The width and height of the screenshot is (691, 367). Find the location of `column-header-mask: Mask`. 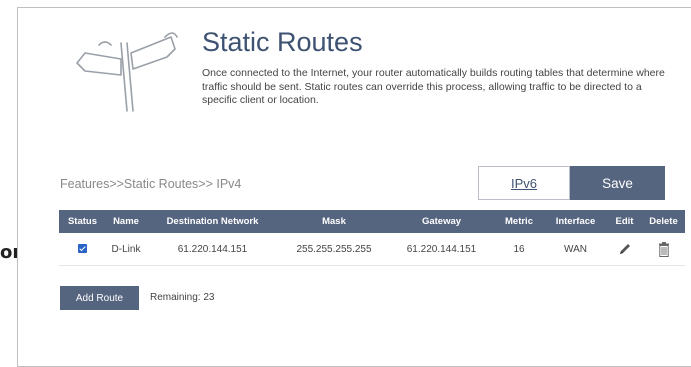

column-header-mask: Mask is located at coordinates (334, 221).